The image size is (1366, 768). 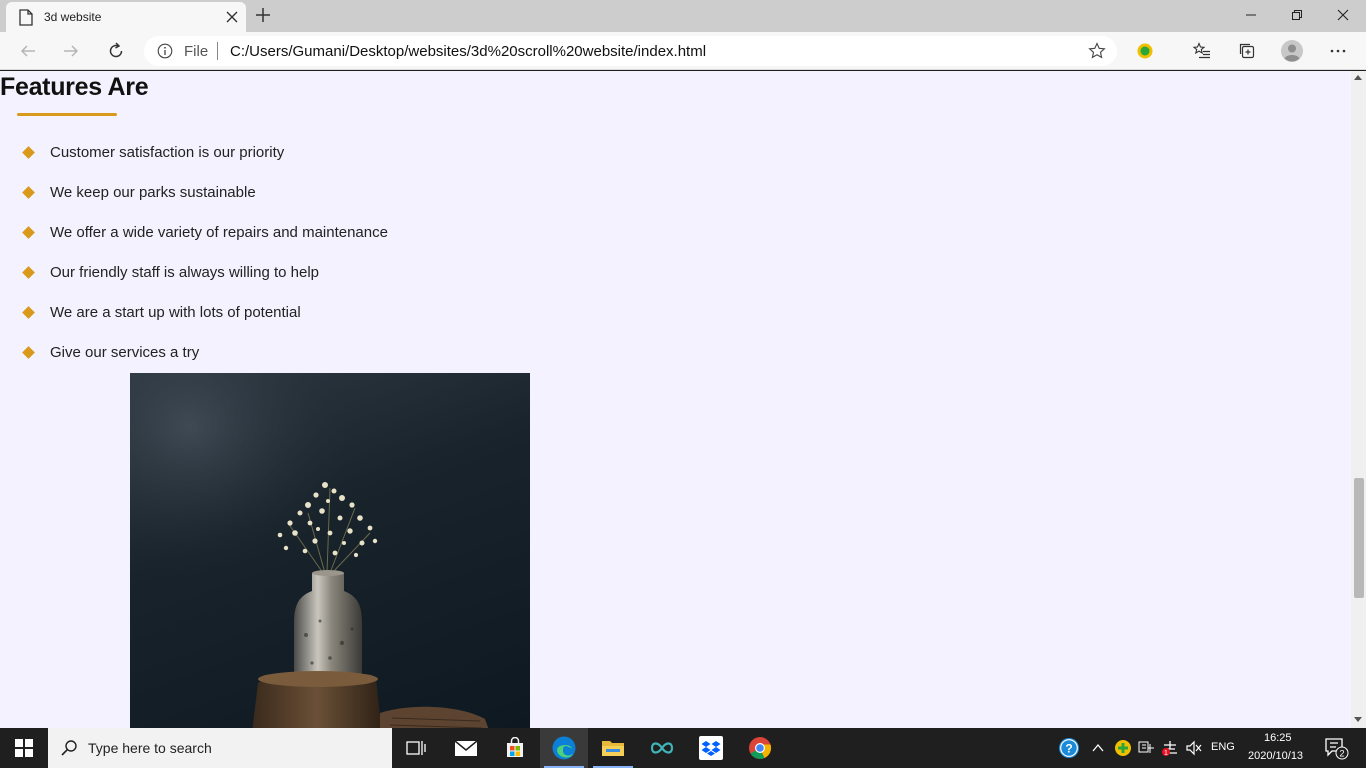 I want to click on notifications-icon: 2, so click(x=1337, y=749).